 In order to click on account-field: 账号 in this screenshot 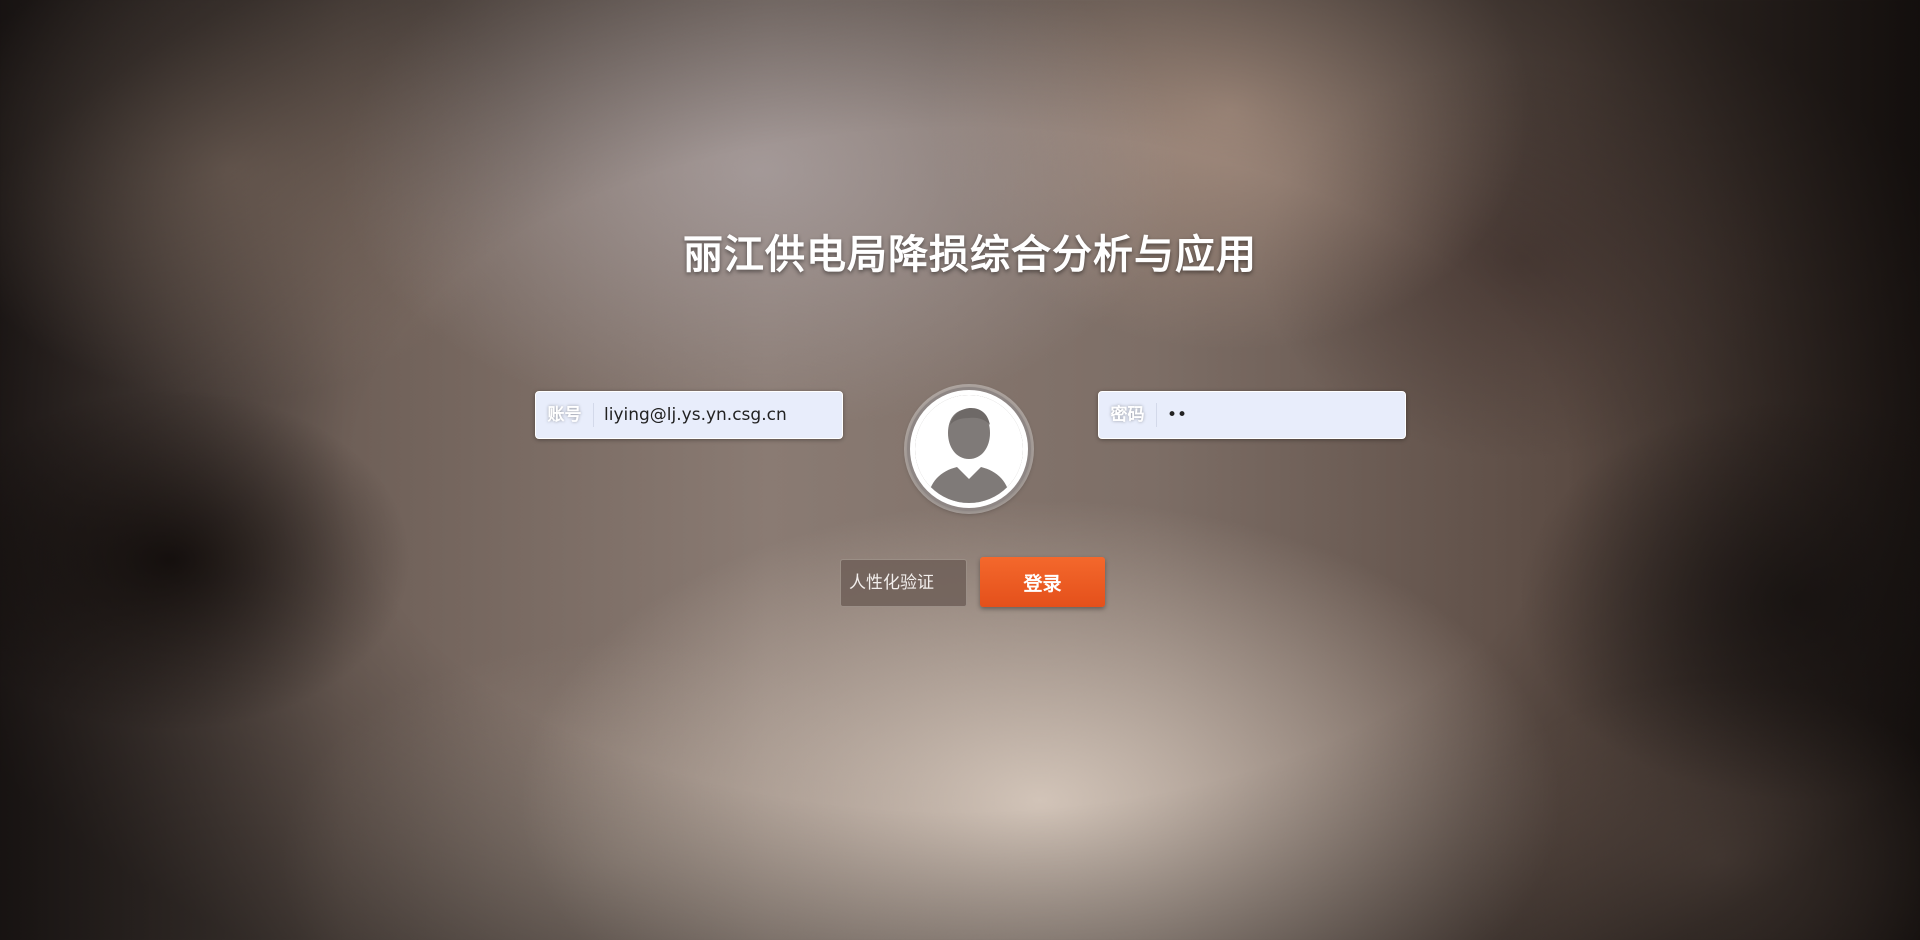, I will do `click(689, 415)`.